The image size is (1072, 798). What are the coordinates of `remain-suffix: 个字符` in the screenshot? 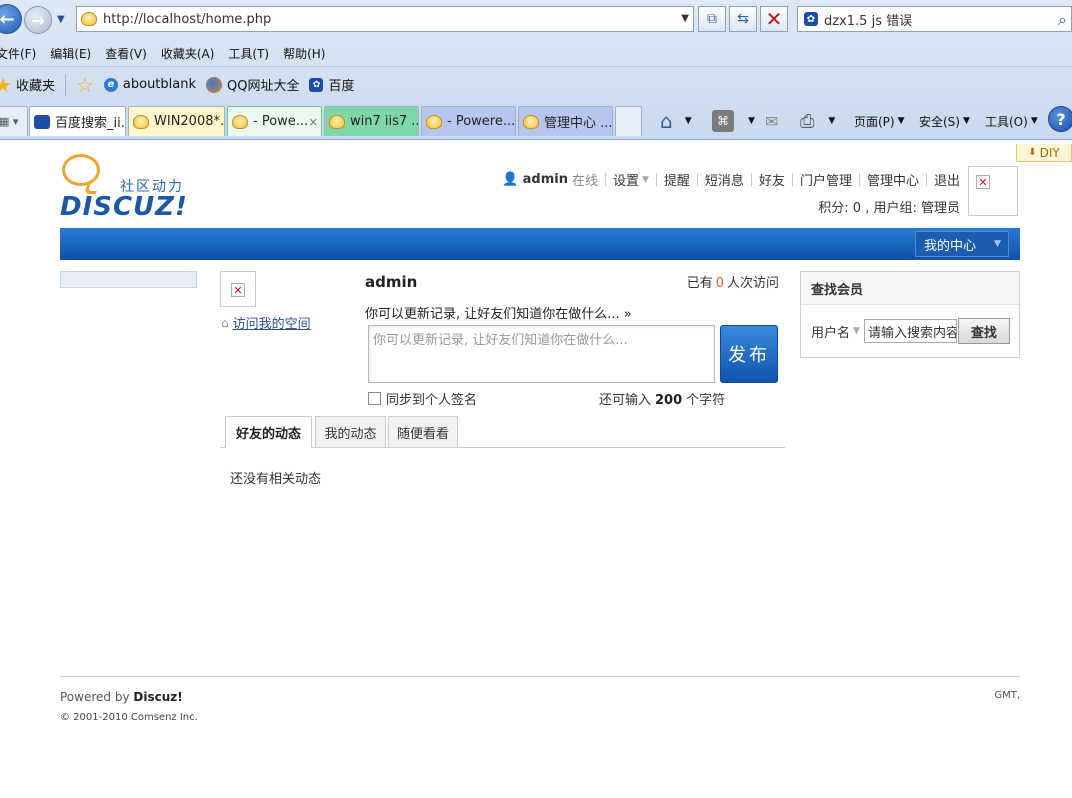 It's located at (706, 400).